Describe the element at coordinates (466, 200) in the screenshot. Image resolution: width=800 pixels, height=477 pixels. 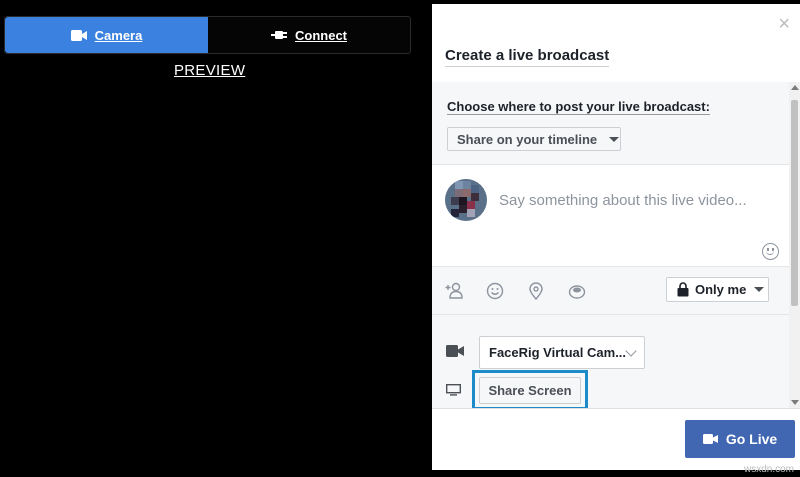
I see `avatar` at that location.